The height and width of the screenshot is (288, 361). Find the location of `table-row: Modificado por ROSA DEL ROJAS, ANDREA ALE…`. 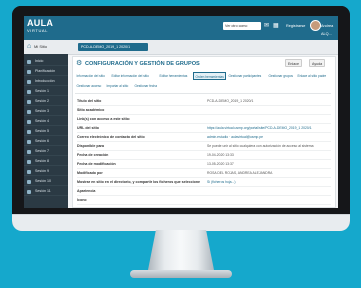

table-row: Modificado por ROSA DEL ROJAS, ANDREA ALE… is located at coordinates (204, 173).